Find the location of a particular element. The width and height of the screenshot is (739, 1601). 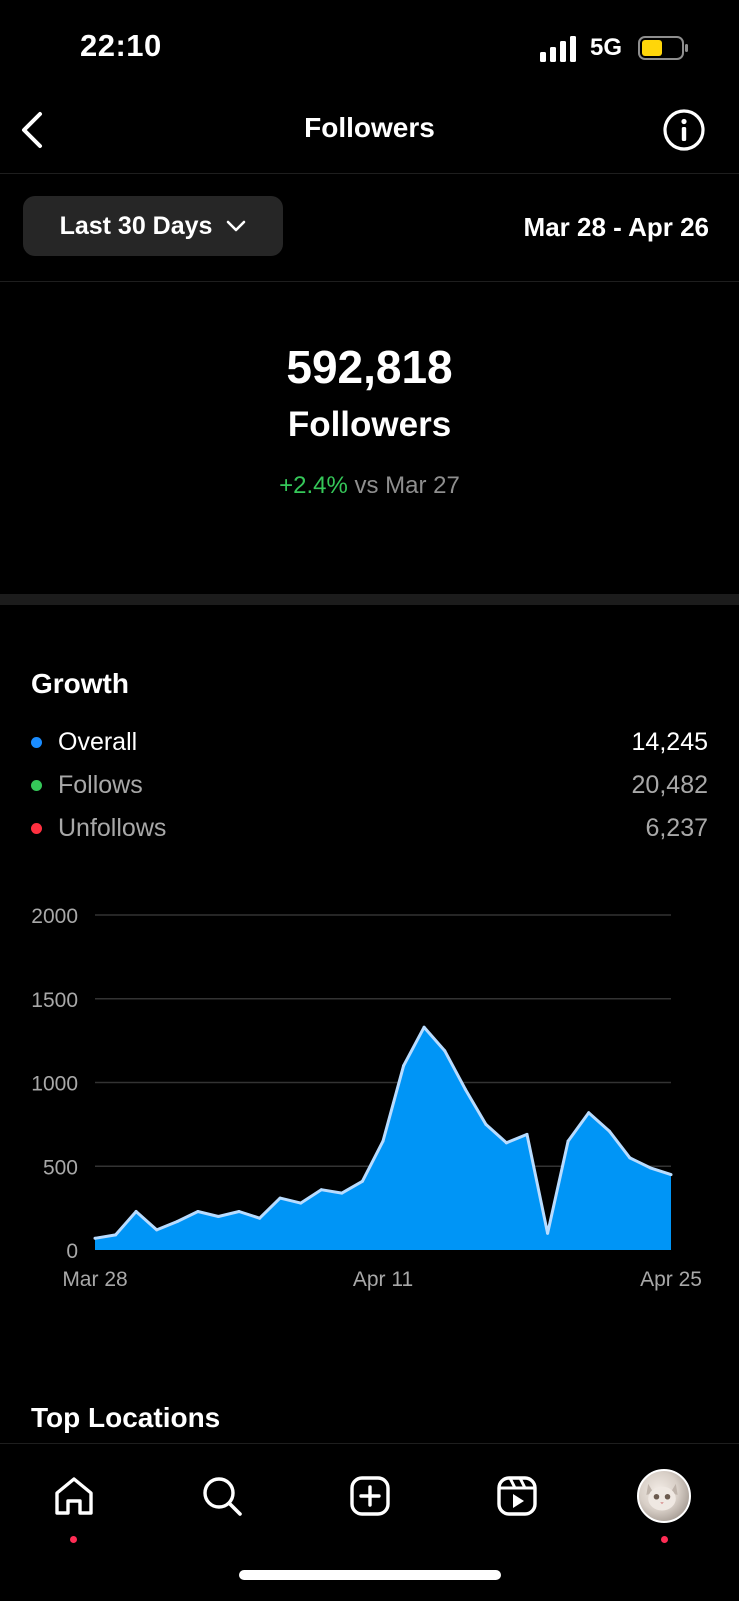

header-divider is located at coordinates (369, 173).